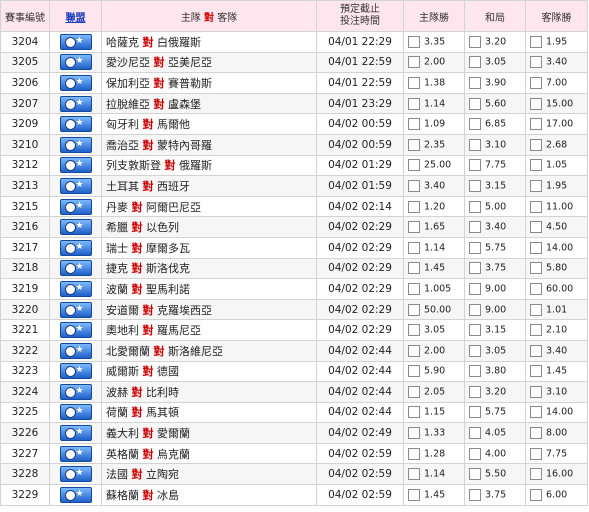 This screenshot has height=512, width=589. What do you see at coordinates (162, 392) in the screenshot?
I see `away-team: 比利時` at bounding box center [162, 392].